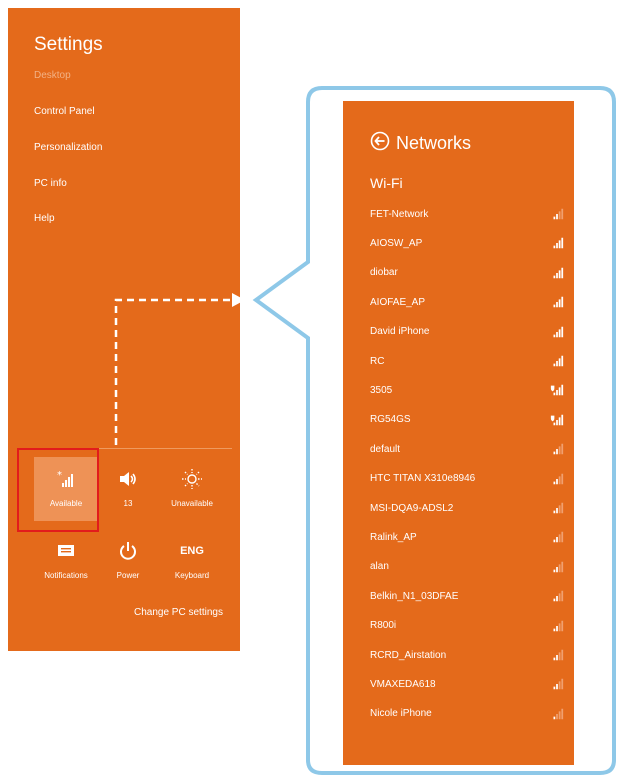 Image resolution: width=620 pixels, height=777 pixels. What do you see at coordinates (408, 655) in the screenshot?
I see `network-name: RCRD_Airstation` at bounding box center [408, 655].